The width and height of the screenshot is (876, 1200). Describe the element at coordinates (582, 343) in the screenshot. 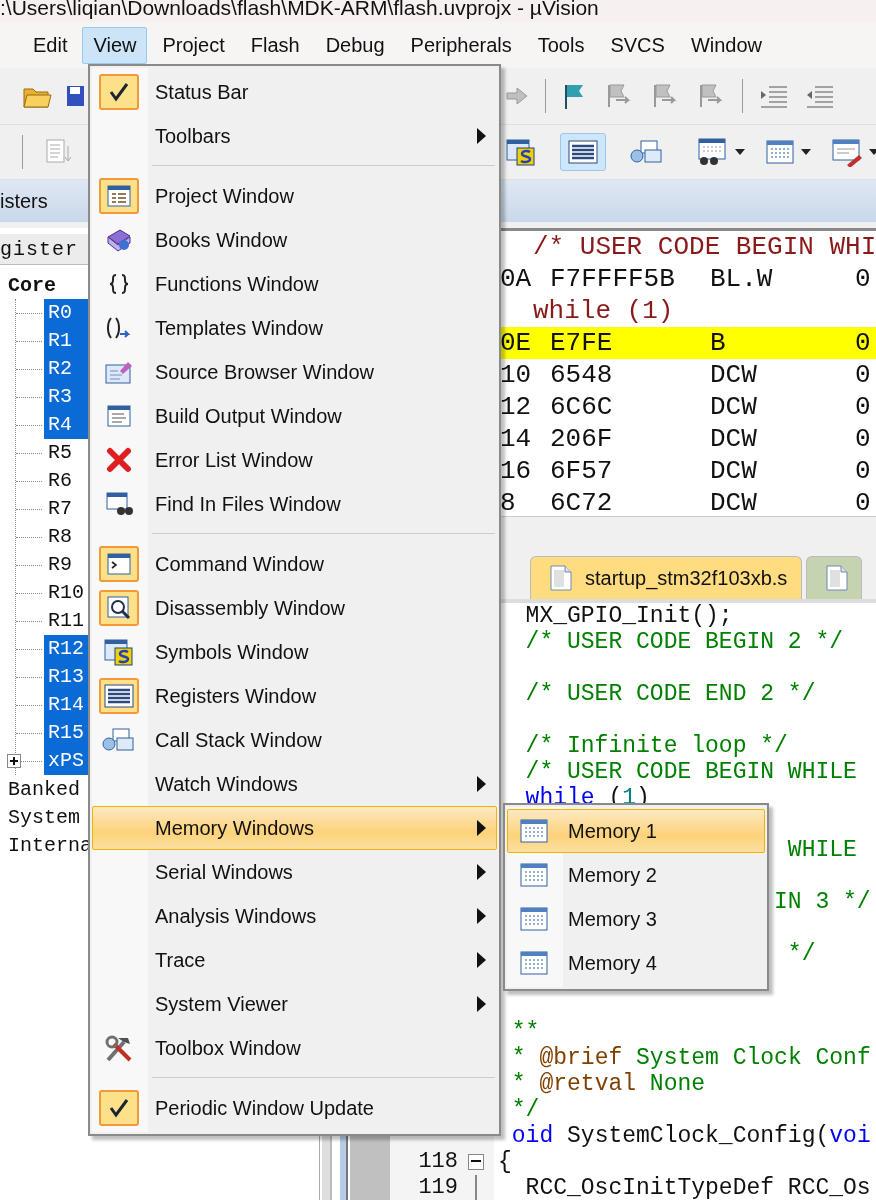

I see `opcode-text: E7FE` at that location.